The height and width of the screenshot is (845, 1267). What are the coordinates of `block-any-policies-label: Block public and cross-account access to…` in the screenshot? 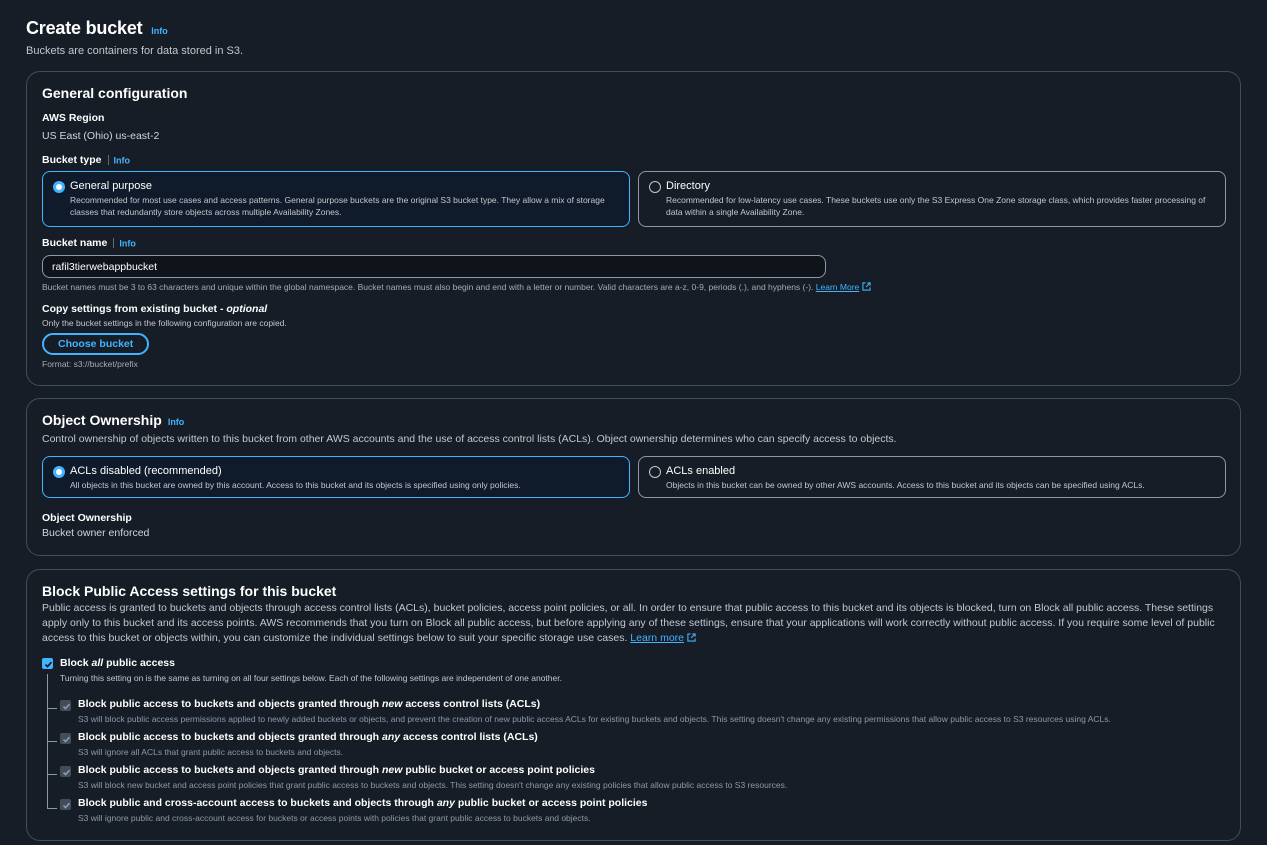 It's located at (363, 803).